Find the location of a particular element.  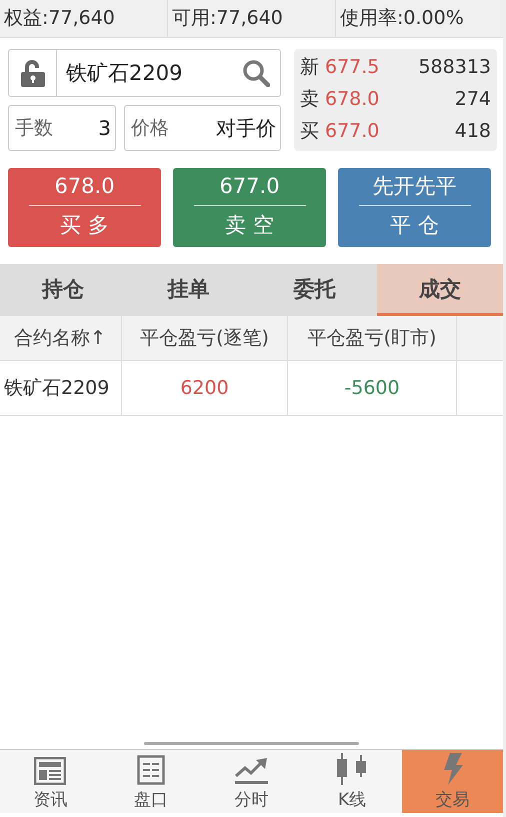

table-cell: 6200 is located at coordinates (205, 388).